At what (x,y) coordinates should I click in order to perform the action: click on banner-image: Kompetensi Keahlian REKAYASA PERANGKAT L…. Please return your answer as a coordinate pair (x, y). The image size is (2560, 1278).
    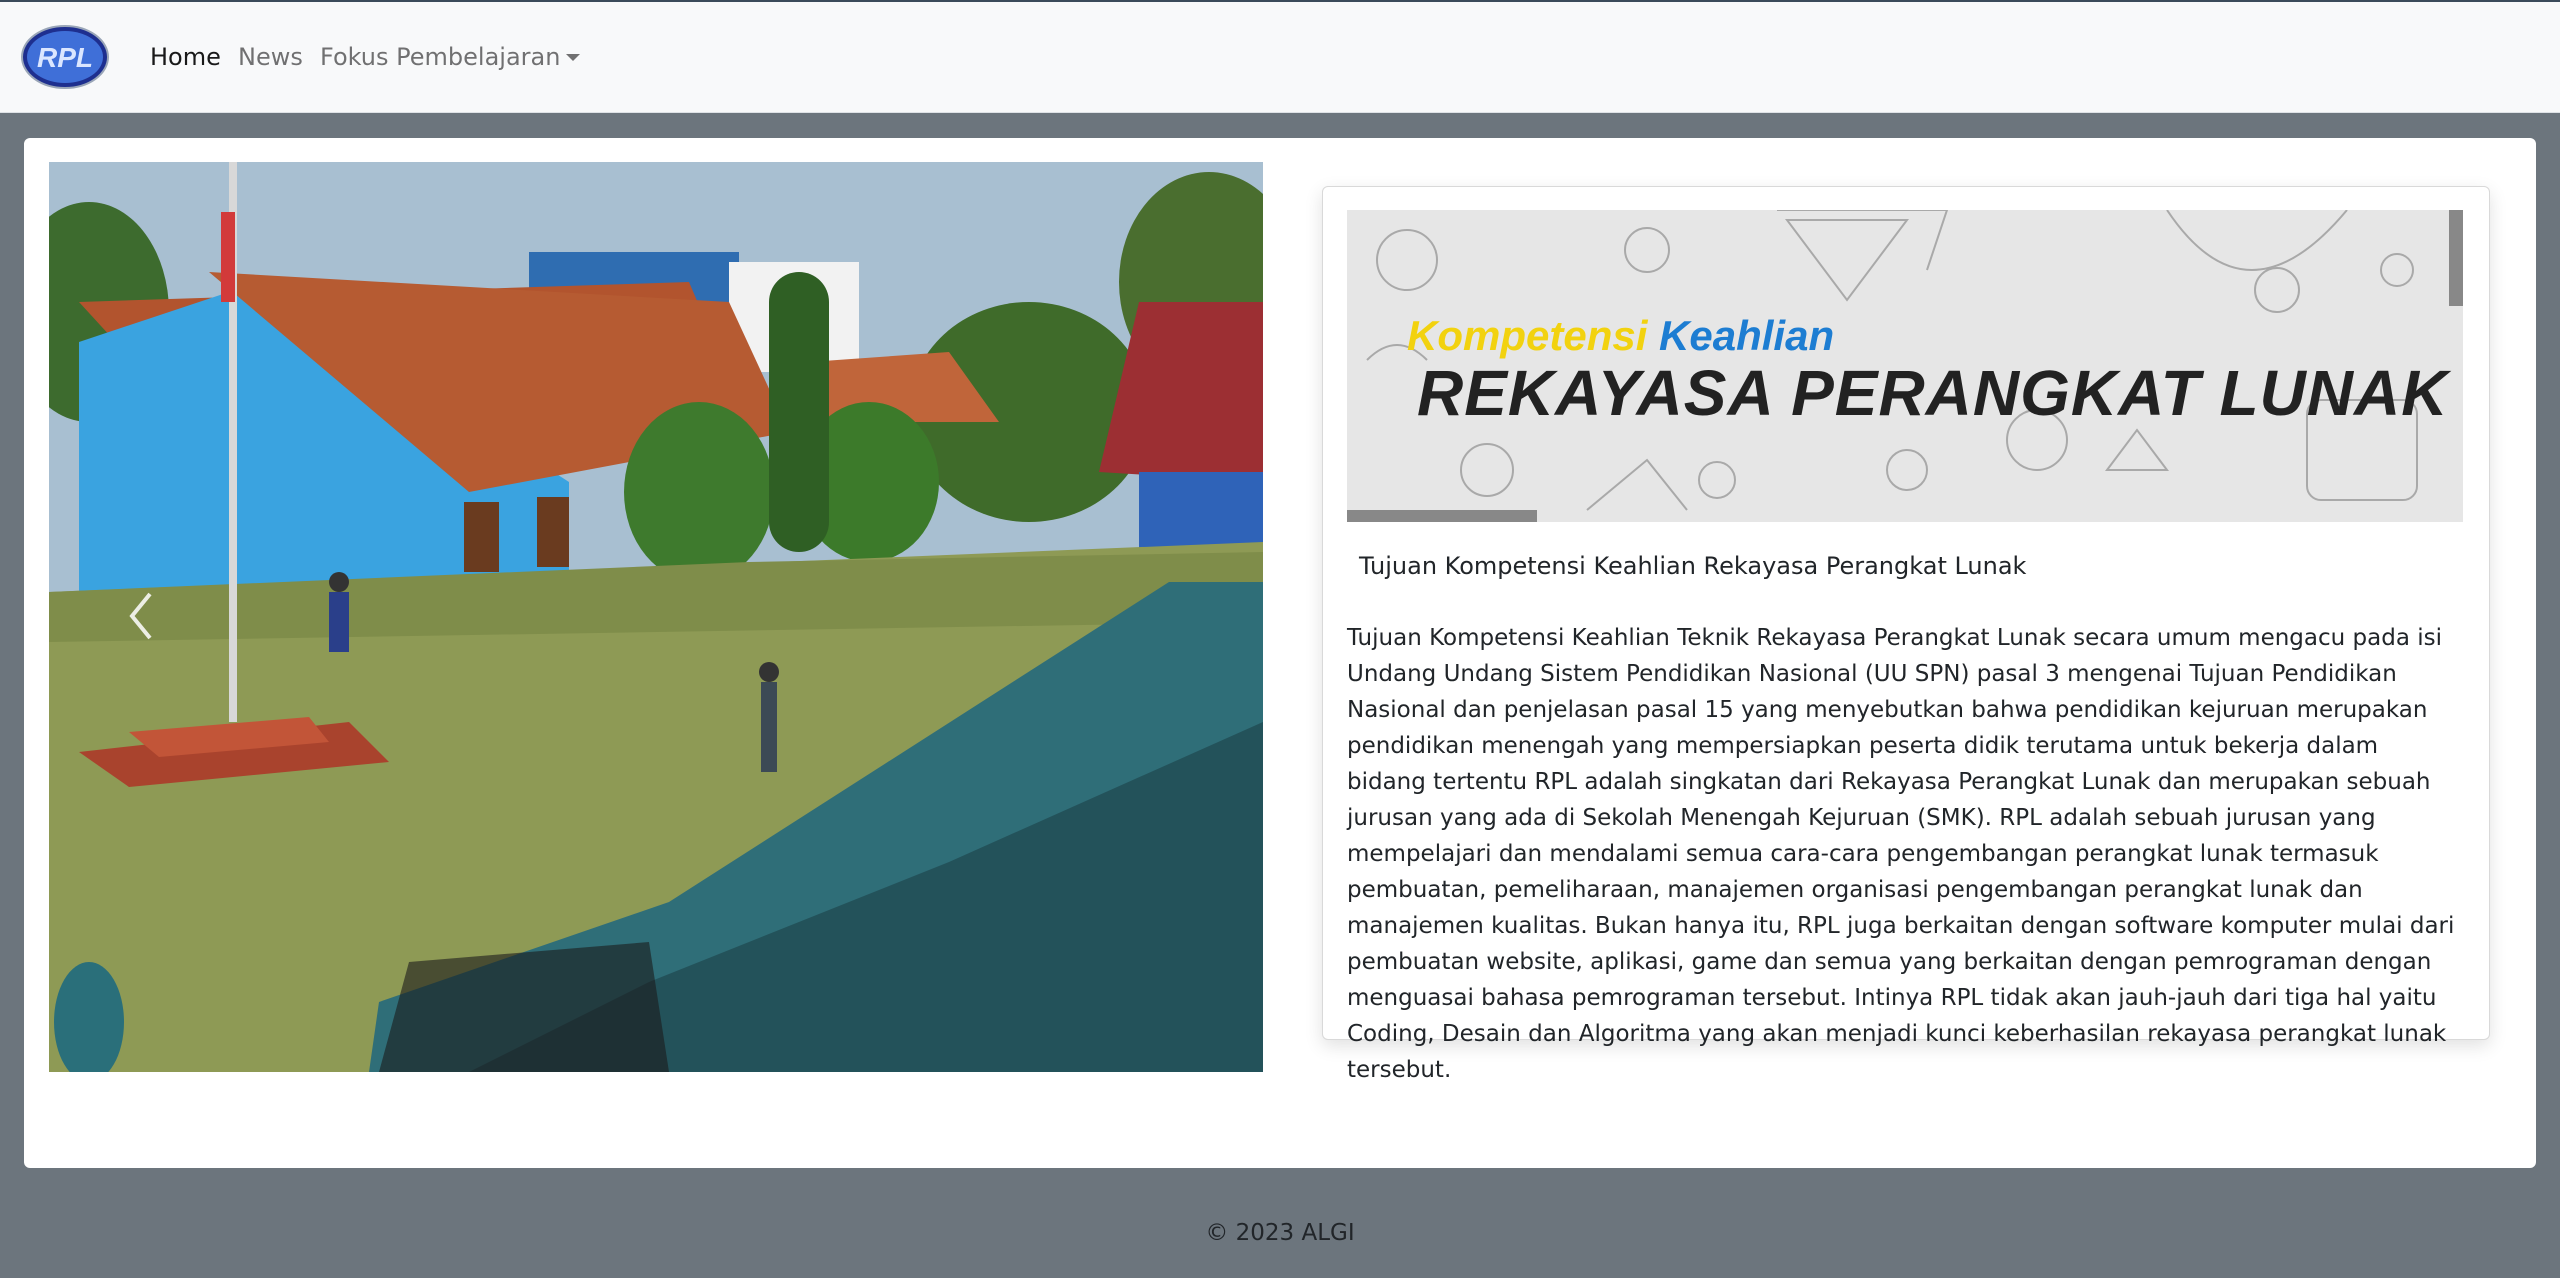
    Looking at the image, I should click on (1905, 366).